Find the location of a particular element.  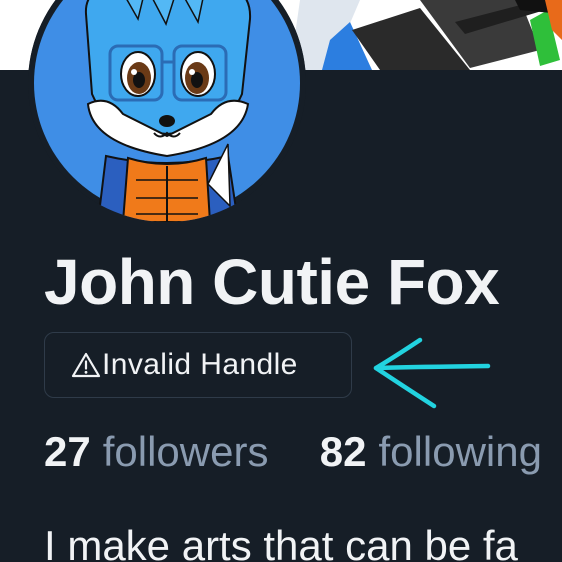

warning-triangle-icon is located at coordinates (86, 365).